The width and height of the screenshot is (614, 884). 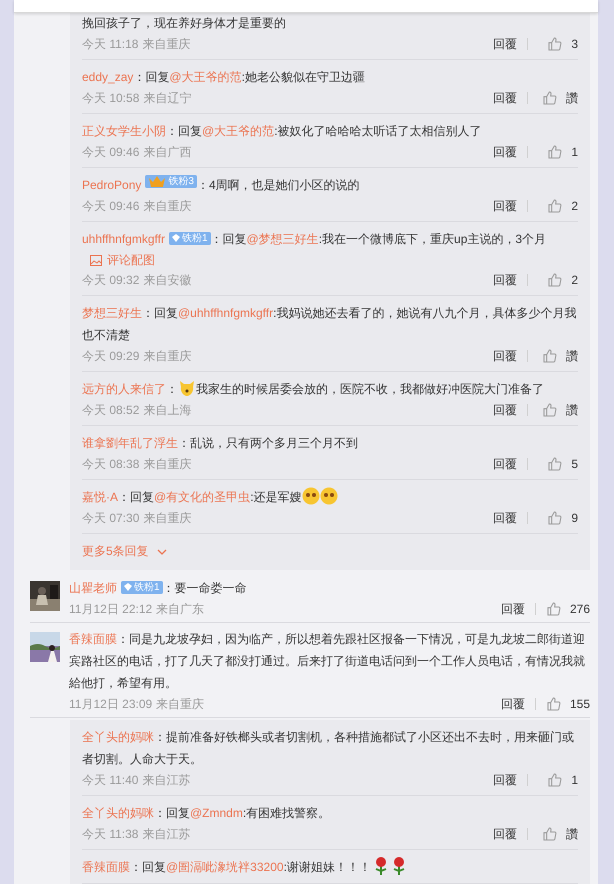 What do you see at coordinates (167, 152) in the screenshot?
I see `location-text: 来自广西` at bounding box center [167, 152].